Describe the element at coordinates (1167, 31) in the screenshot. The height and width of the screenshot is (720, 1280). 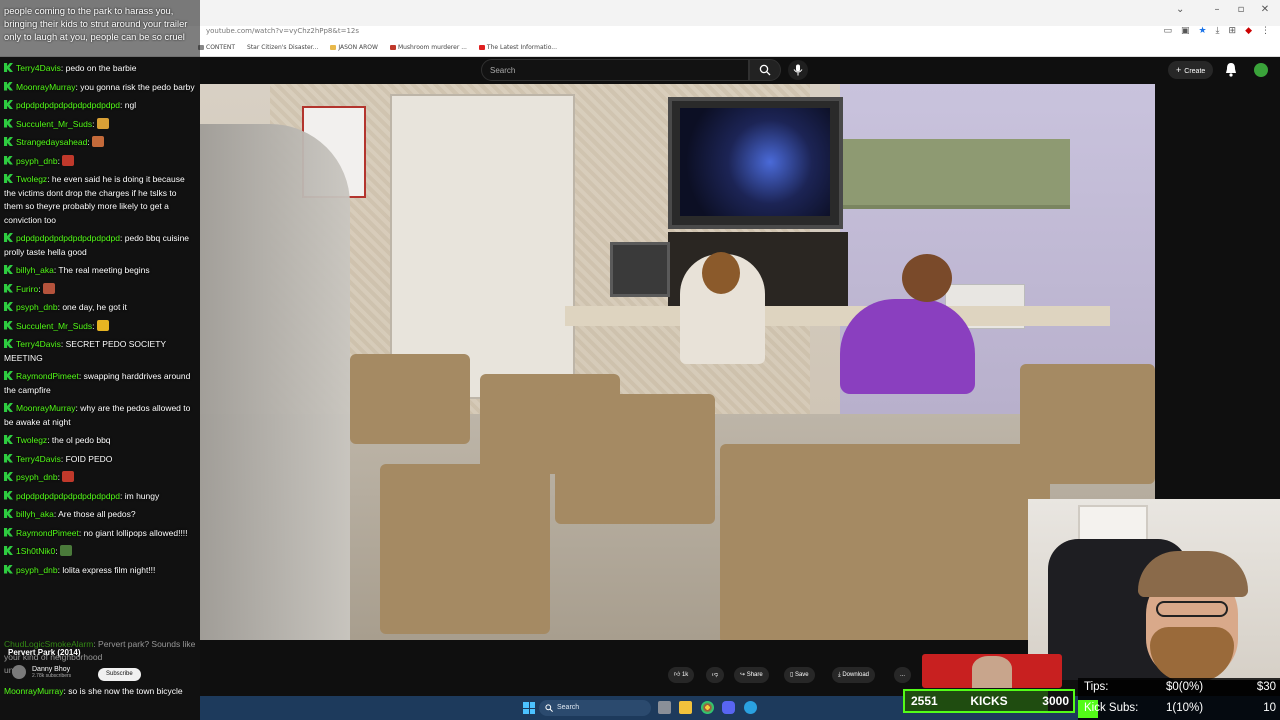
I see `screen-cast-icon: ▭` at that location.